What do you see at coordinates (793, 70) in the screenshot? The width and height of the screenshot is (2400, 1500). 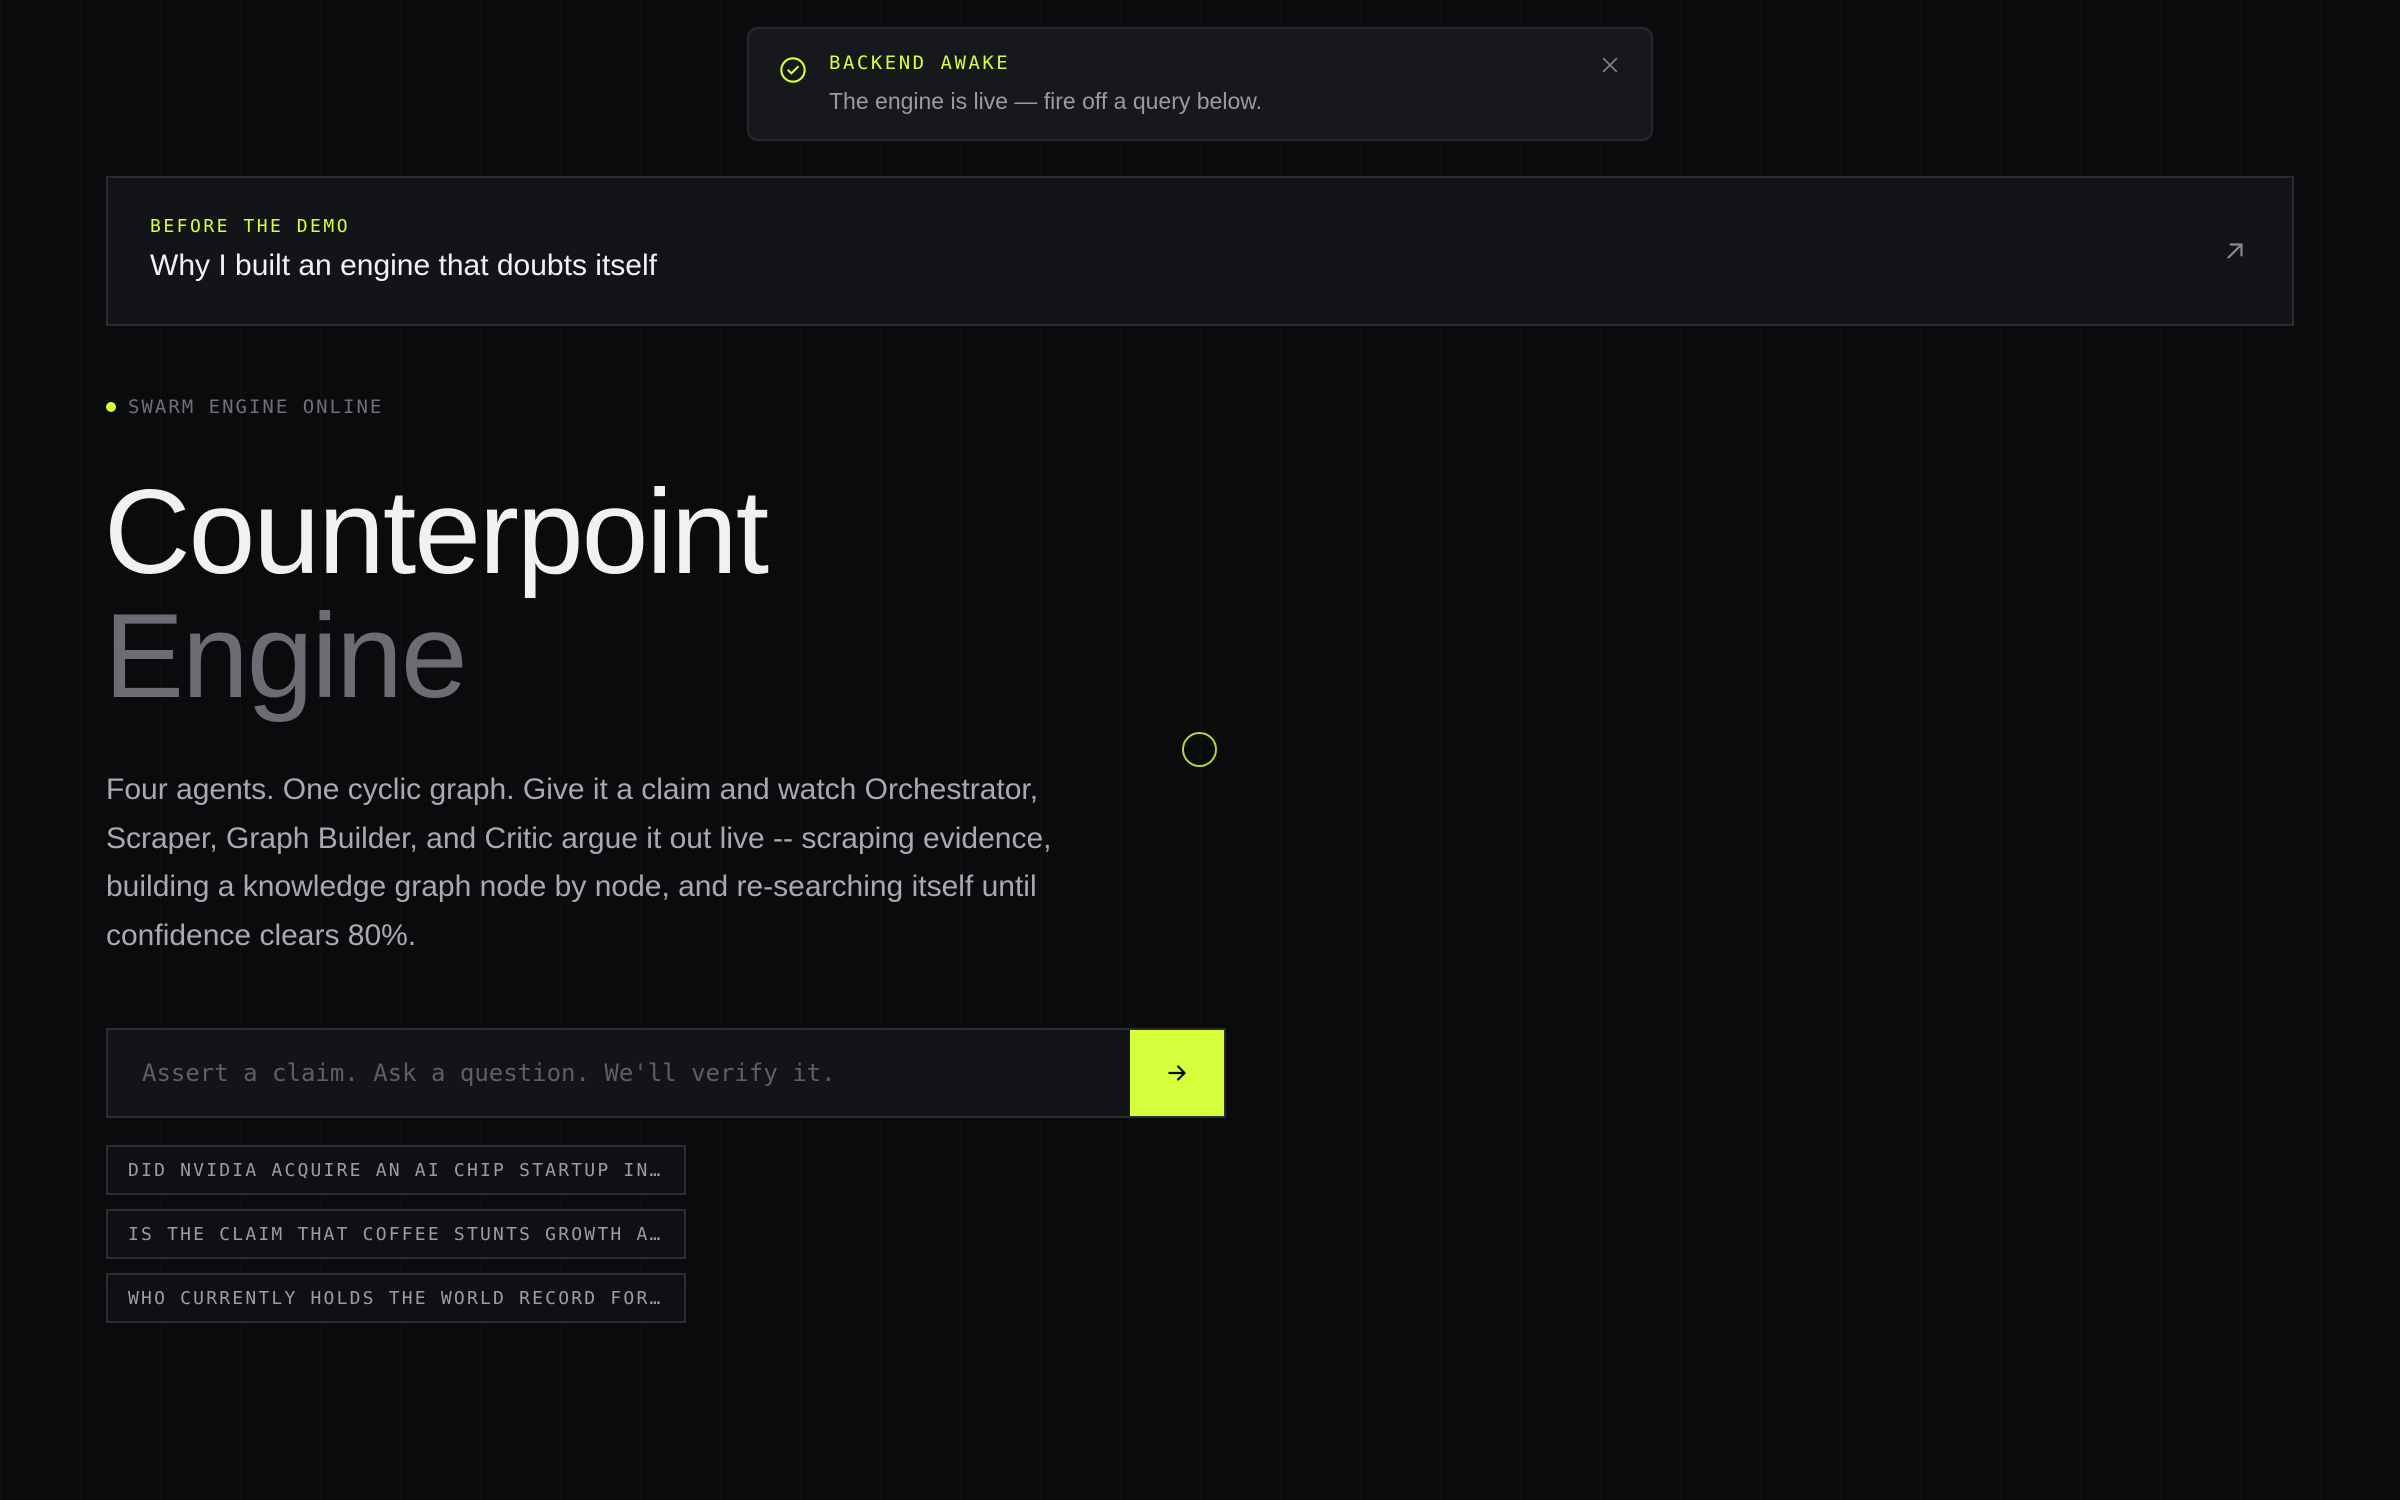 I see `check-circle-icon` at bounding box center [793, 70].